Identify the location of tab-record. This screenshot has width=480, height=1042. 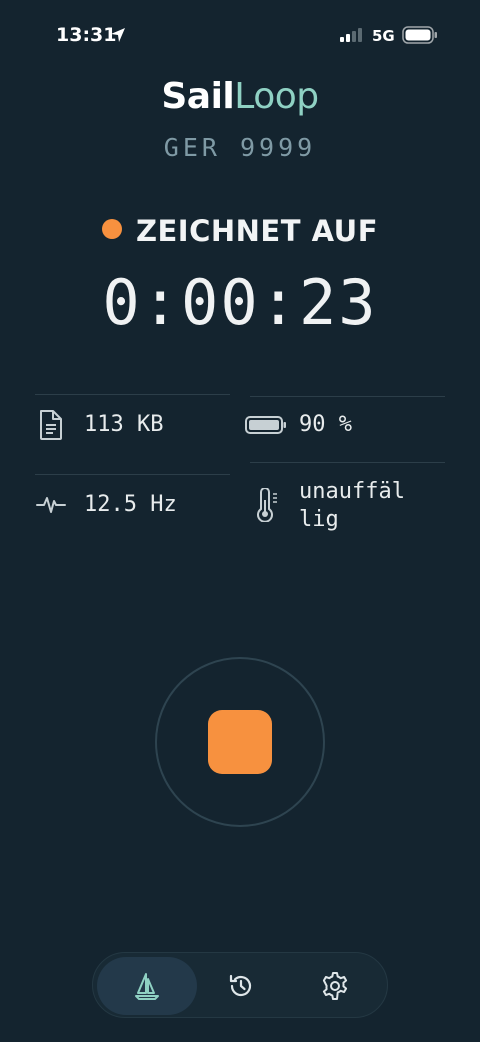
(147, 986).